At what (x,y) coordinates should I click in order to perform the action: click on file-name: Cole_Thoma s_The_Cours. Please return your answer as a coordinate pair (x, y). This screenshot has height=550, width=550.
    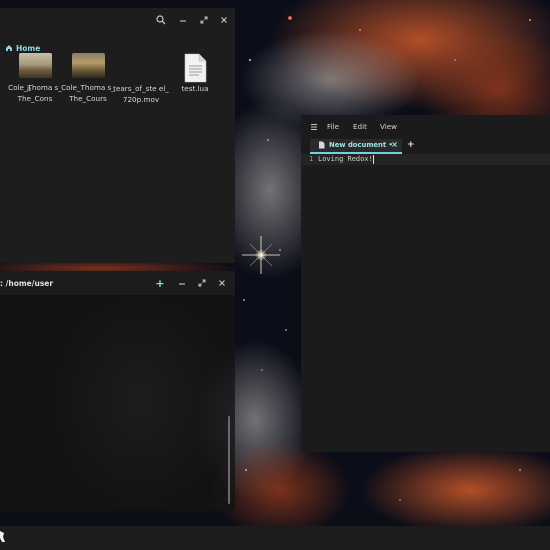
    Looking at the image, I should click on (88, 93).